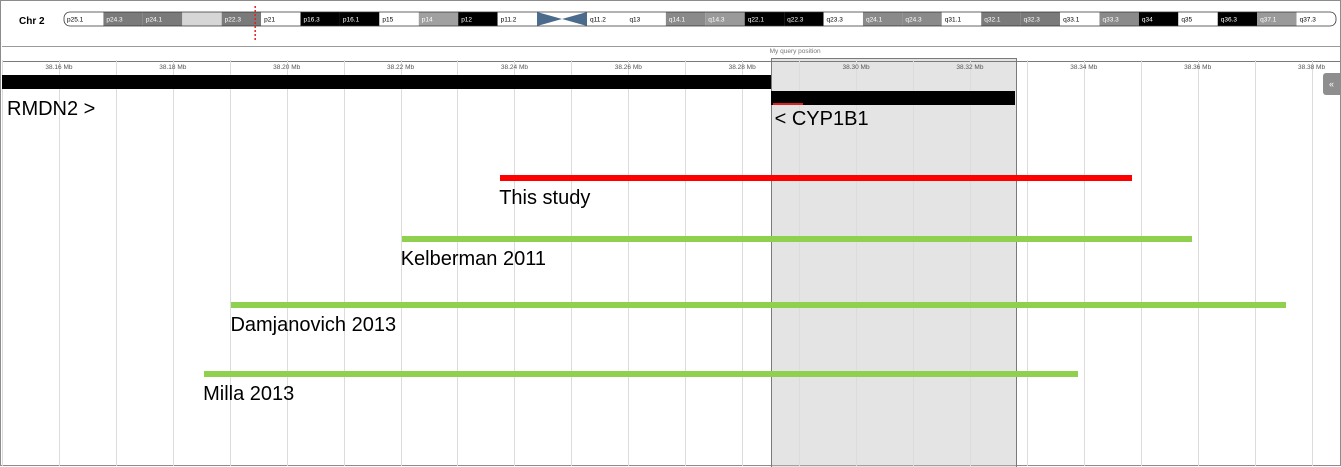 This screenshot has height=467, width=1341. I want to click on query-position-label: My query position, so click(795, 51).